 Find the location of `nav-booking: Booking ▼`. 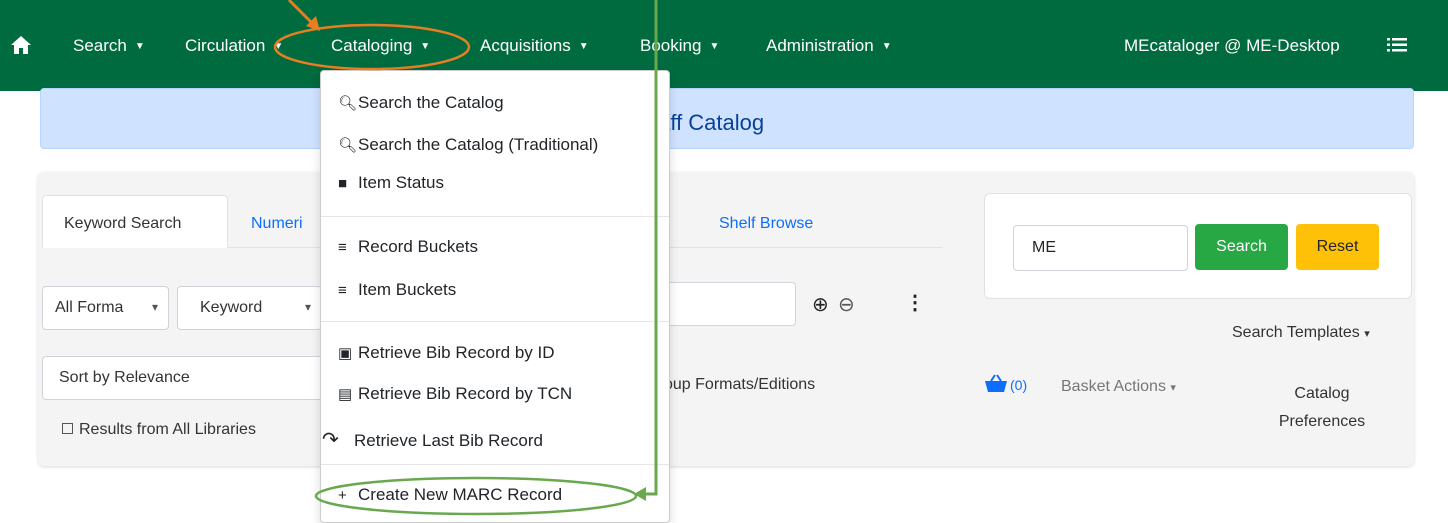

nav-booking: Booking ▼ is located at coordinates (679, 46).